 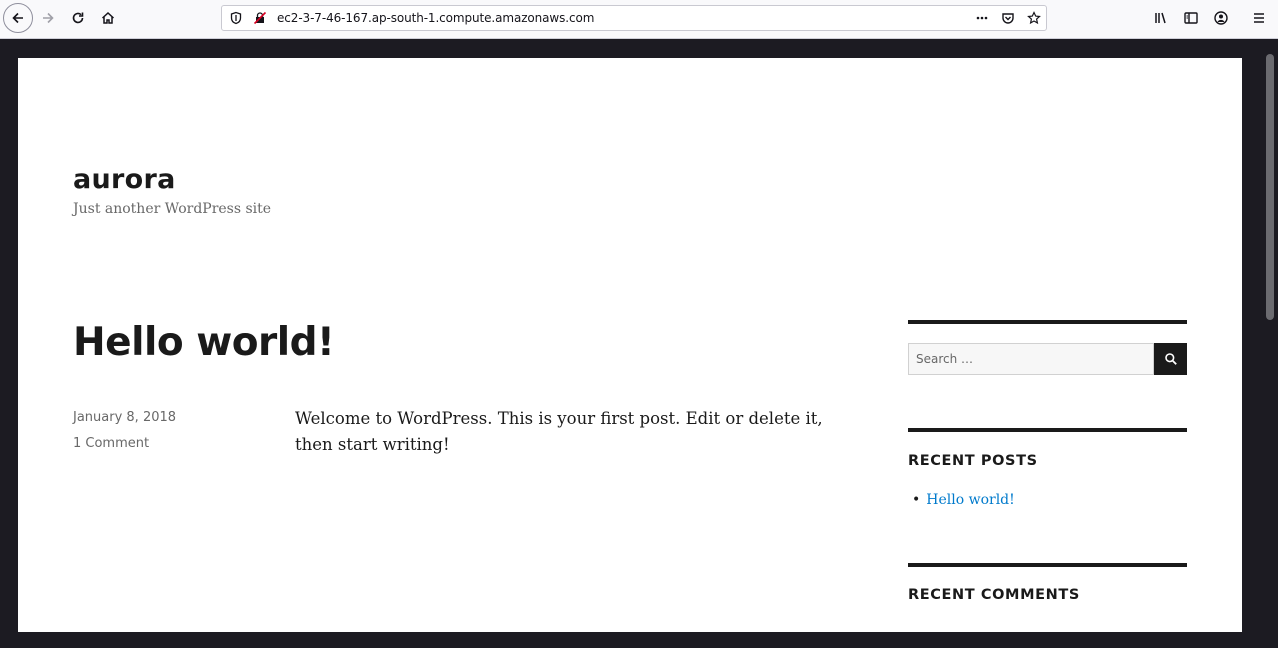 What do you see at coordinates (48, 18) in the screenshot?
I see `forward-icon` at bounding box center [48, 18].